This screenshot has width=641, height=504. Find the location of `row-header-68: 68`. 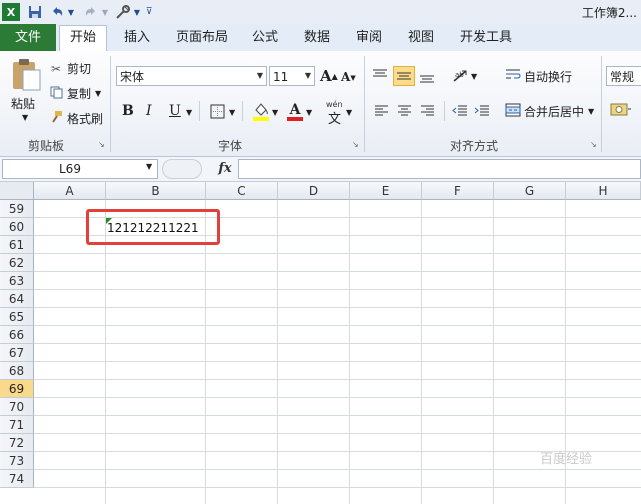

row-header-68: 68 is located at coordinates (17, 371).